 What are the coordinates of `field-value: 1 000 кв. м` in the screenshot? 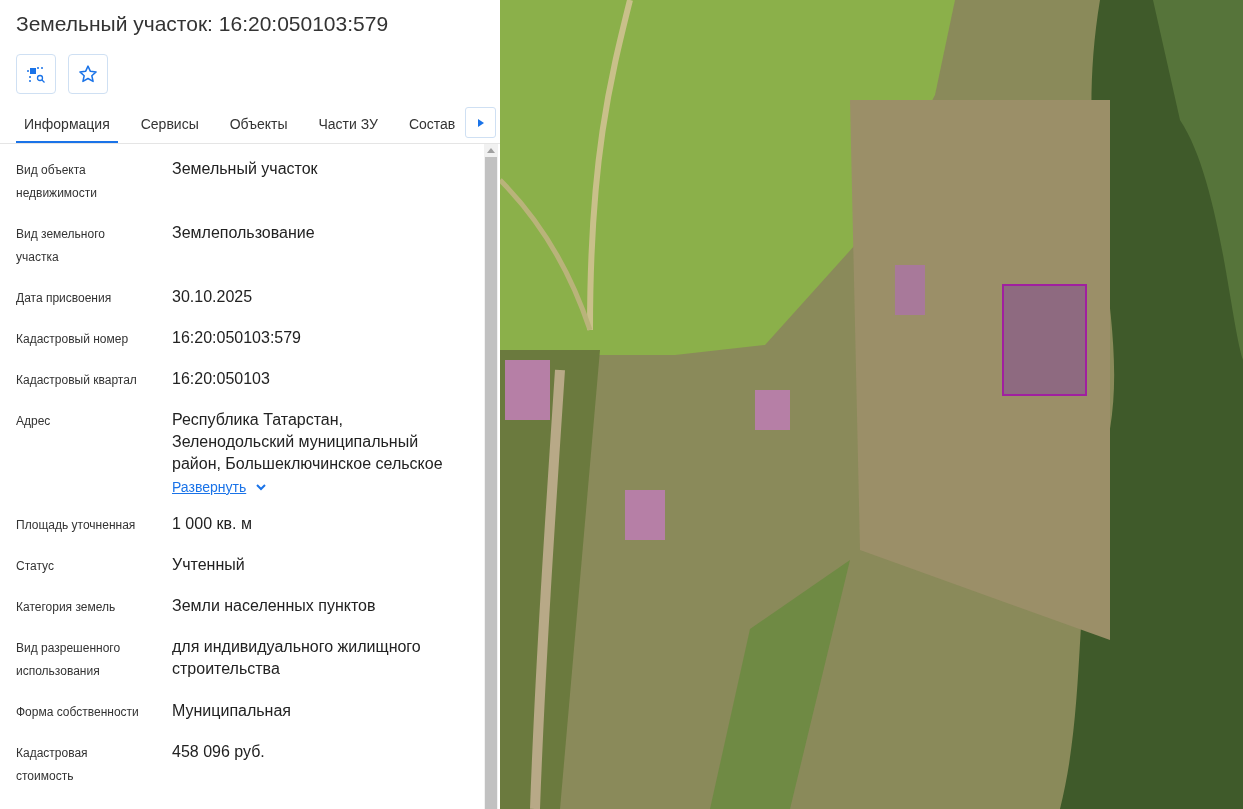 It's located at (212, 524).